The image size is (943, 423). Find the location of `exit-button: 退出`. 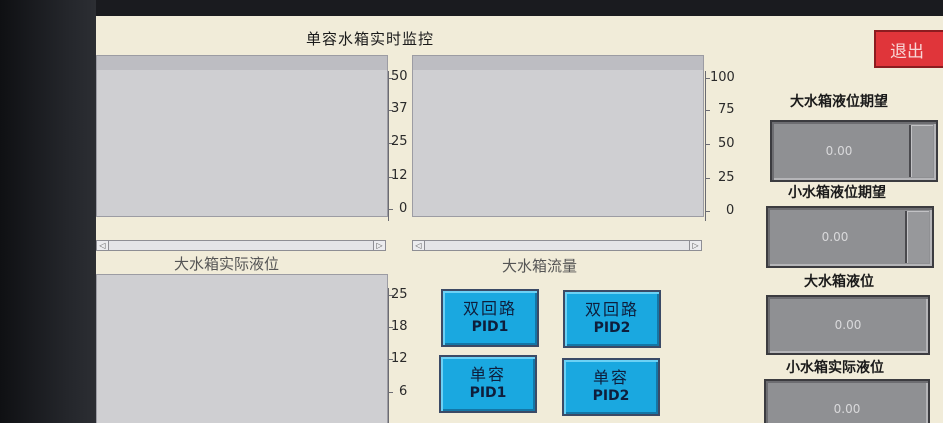

exit-button: 退出 is located at coordinates (908, 49).